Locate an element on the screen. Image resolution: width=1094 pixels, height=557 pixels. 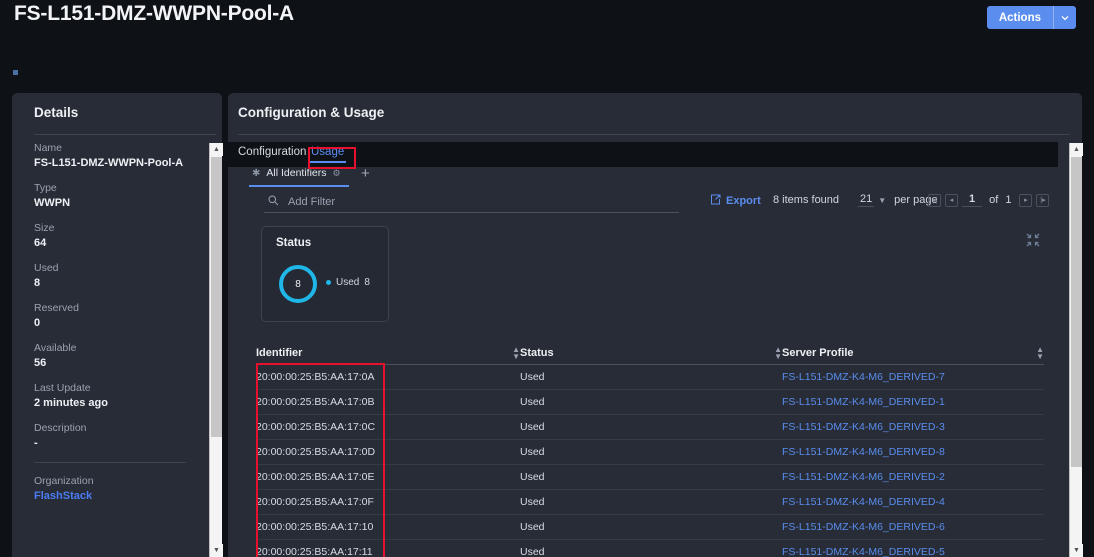
column-label: Server Profile is located at coordinates (818, 353).